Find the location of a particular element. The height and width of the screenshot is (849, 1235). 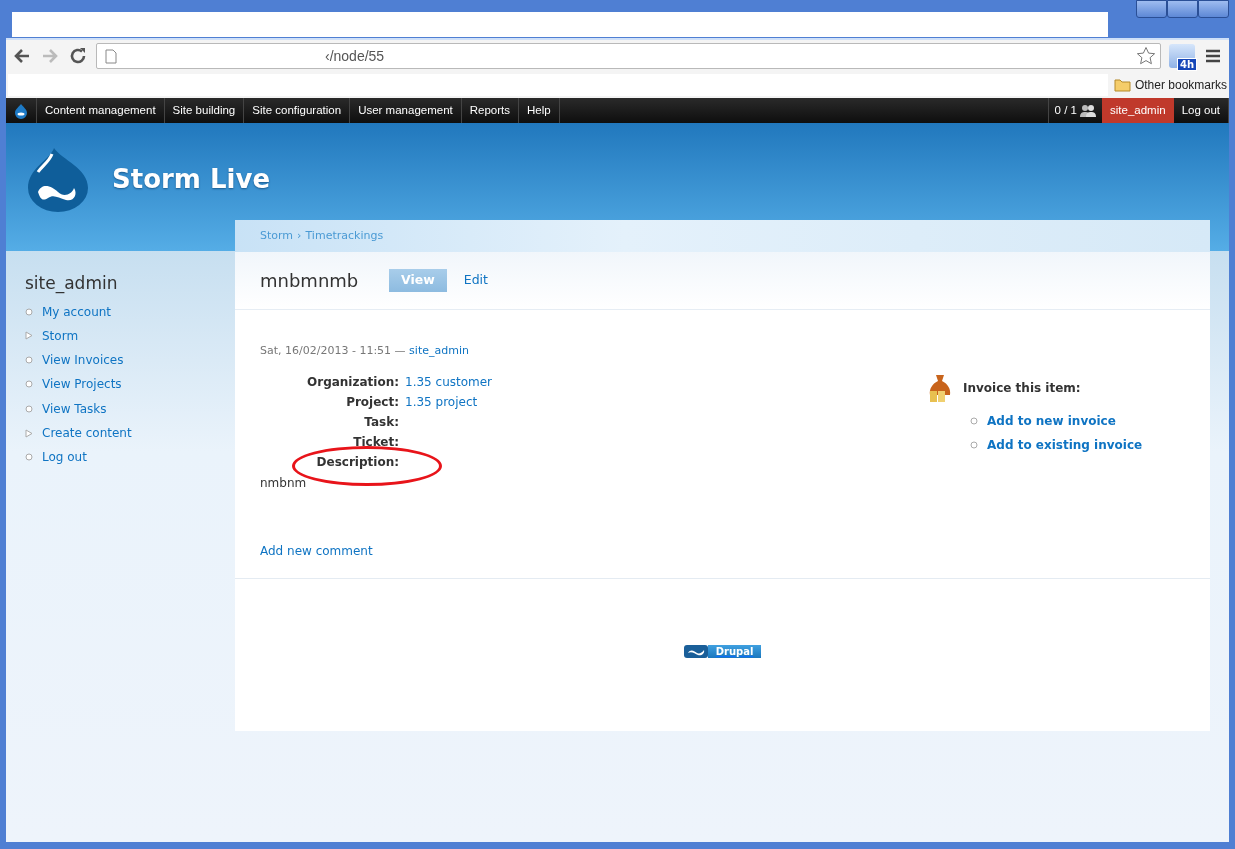

field-label: Ticket: is located at coordinates (376, 441).